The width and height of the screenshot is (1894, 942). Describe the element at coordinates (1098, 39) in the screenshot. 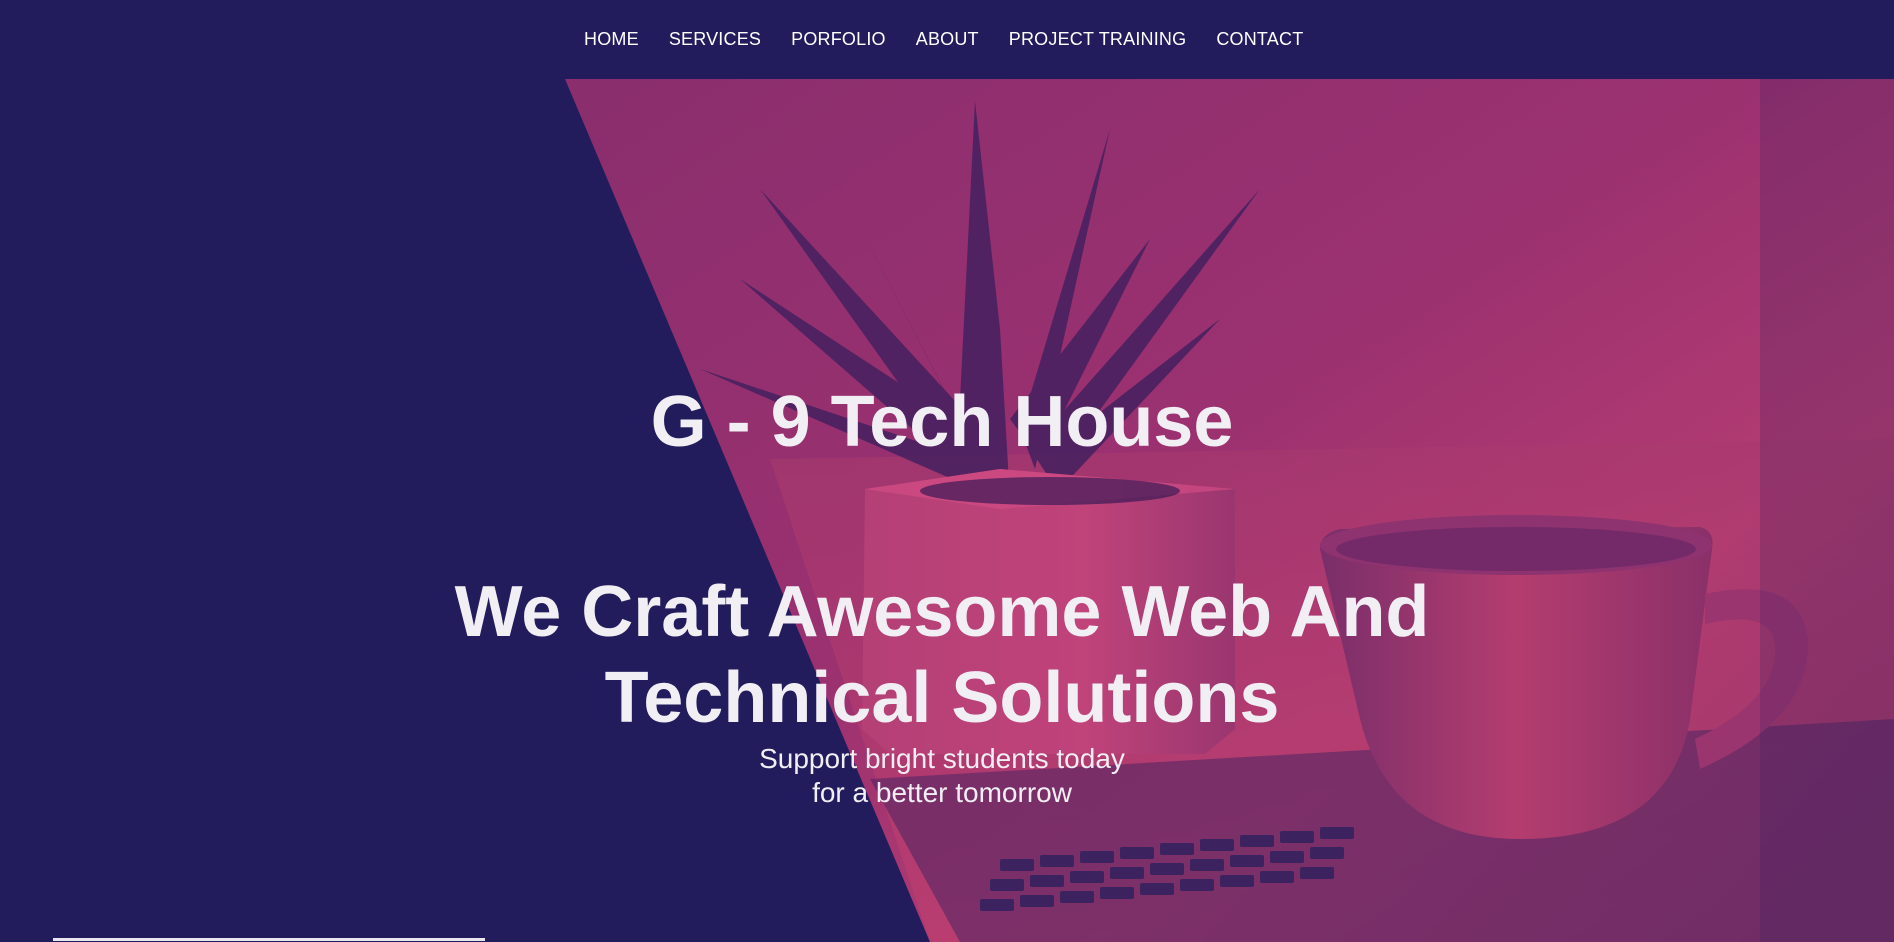

I see `nav-item-project-training: PROJECT TRAINING` at that location.